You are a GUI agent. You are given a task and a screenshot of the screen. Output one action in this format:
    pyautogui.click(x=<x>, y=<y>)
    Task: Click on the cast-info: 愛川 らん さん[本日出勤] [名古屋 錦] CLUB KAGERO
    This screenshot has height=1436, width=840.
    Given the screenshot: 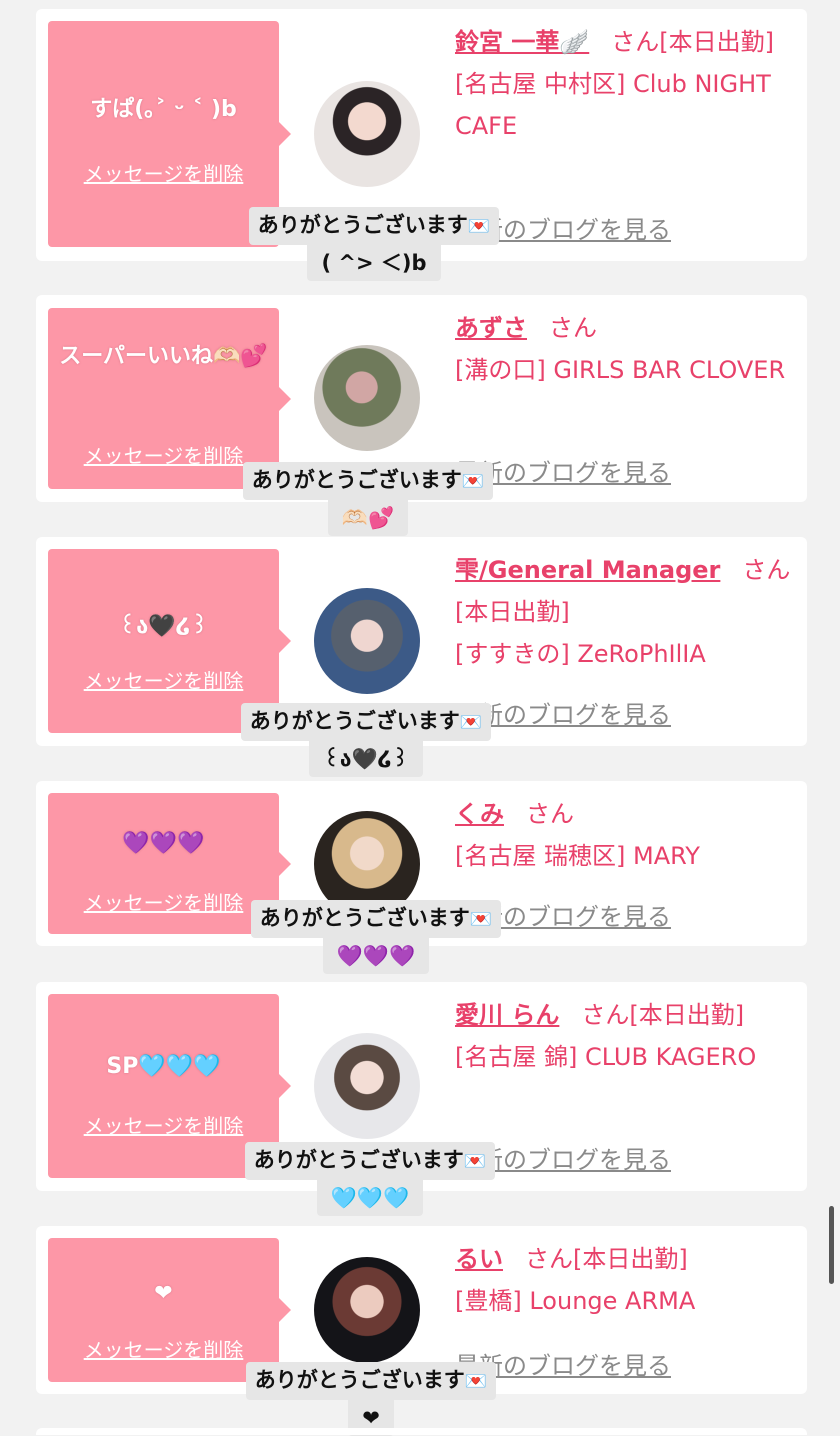 What is the action you would take?
    pyautogui.click(x=624, y=1036)
    